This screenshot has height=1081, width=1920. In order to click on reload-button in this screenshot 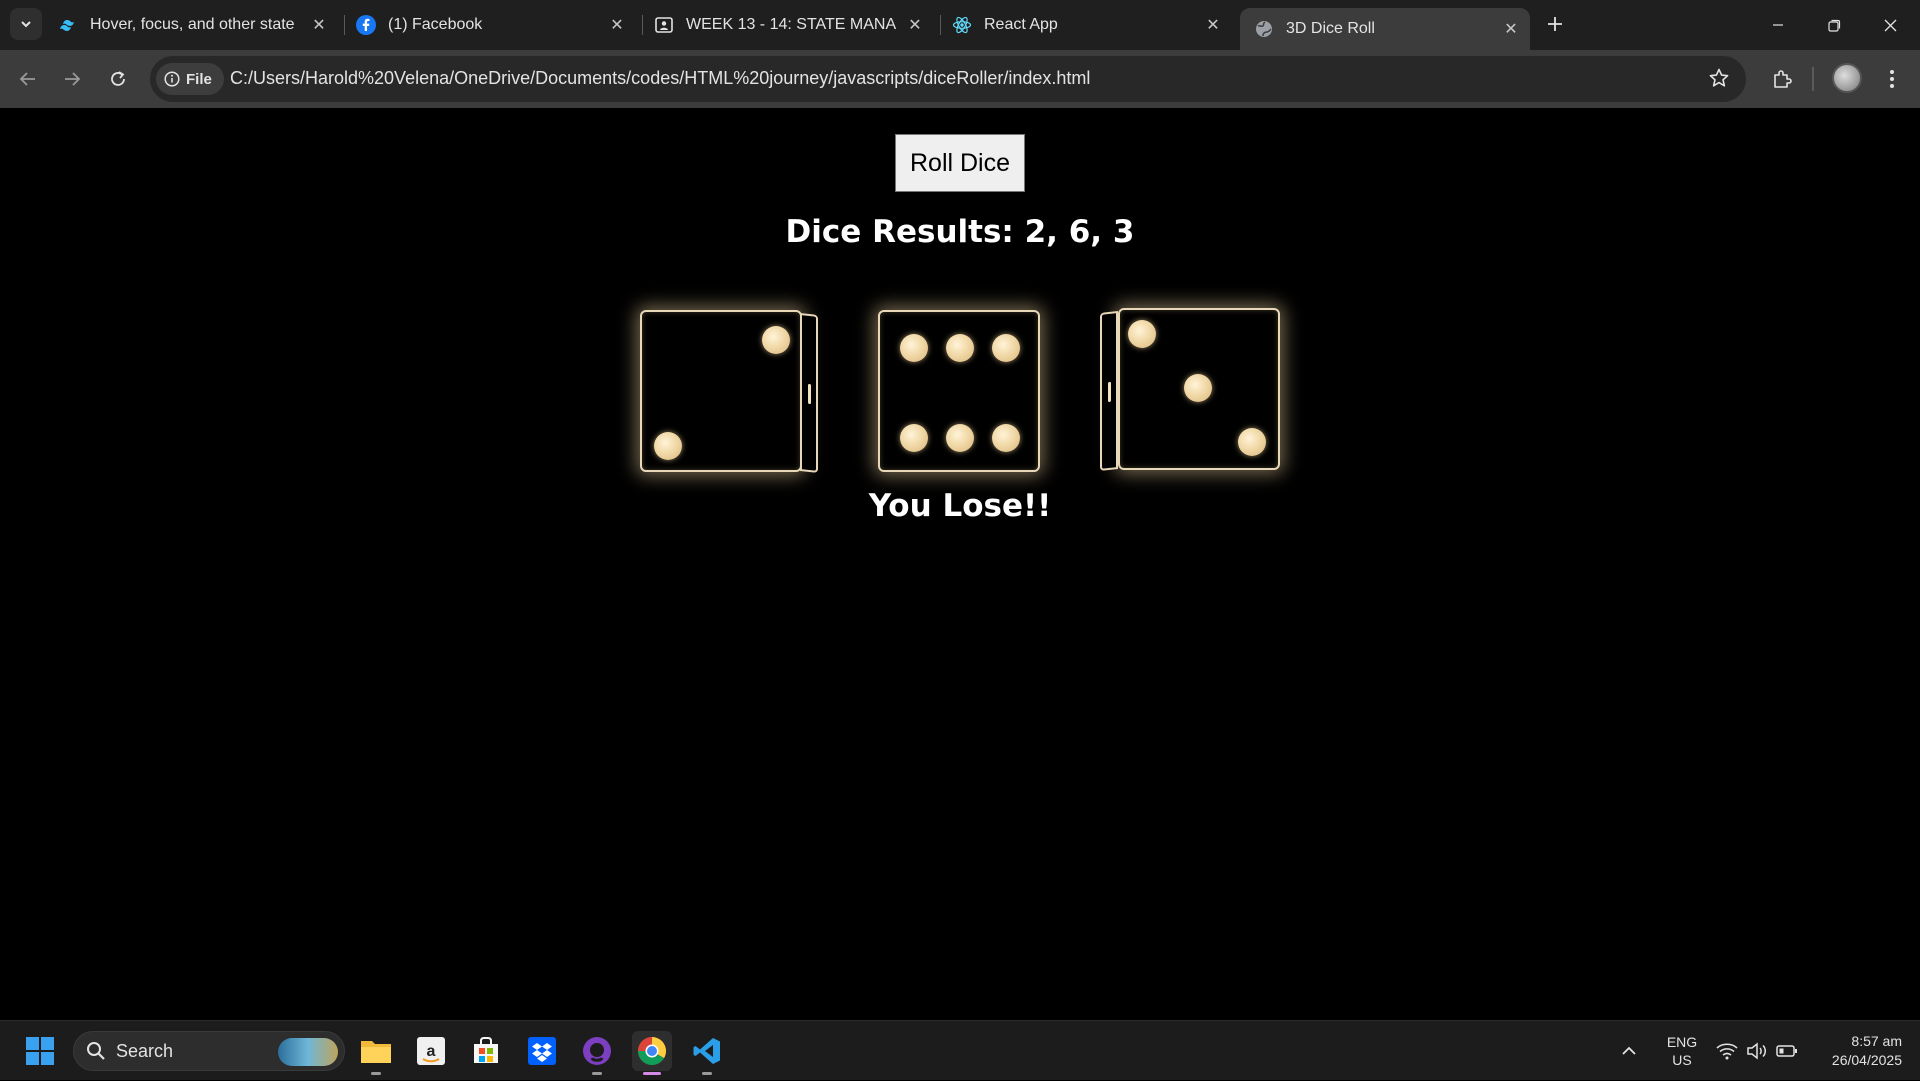, I will do `click(118, 79)`.